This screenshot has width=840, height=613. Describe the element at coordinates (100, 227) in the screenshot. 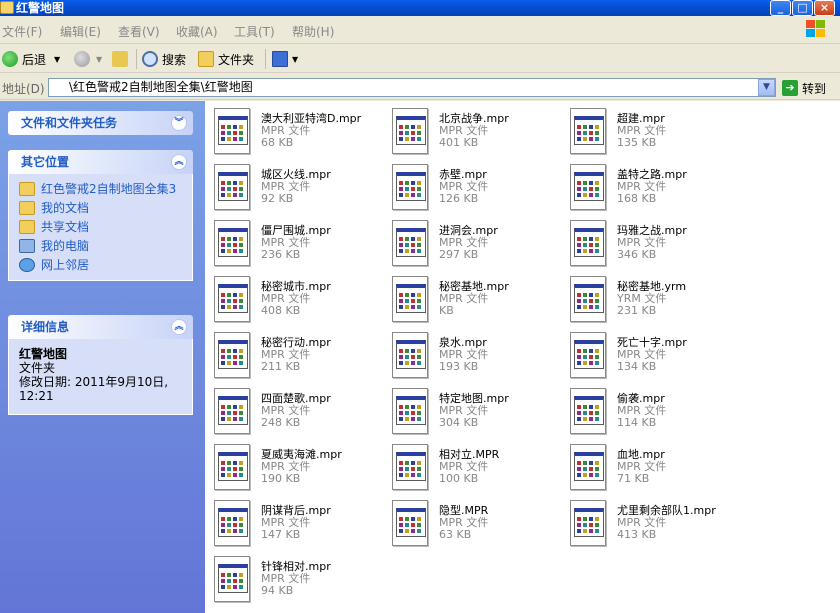

I see `place-item: 共享文档` at that location.